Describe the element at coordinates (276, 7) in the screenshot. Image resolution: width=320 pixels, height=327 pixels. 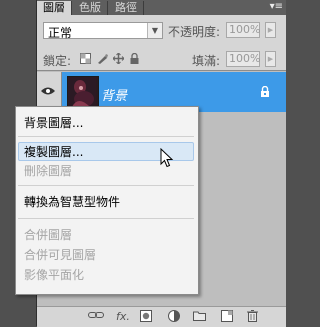
I see `panel-menu-icon: ▾≡` at that location.